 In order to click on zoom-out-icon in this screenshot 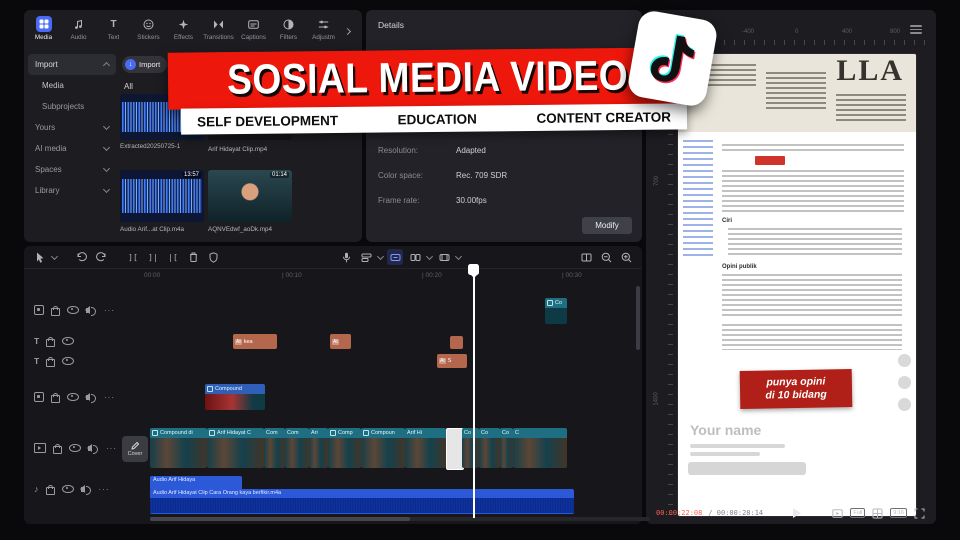, I will do `click(606, 257)`.